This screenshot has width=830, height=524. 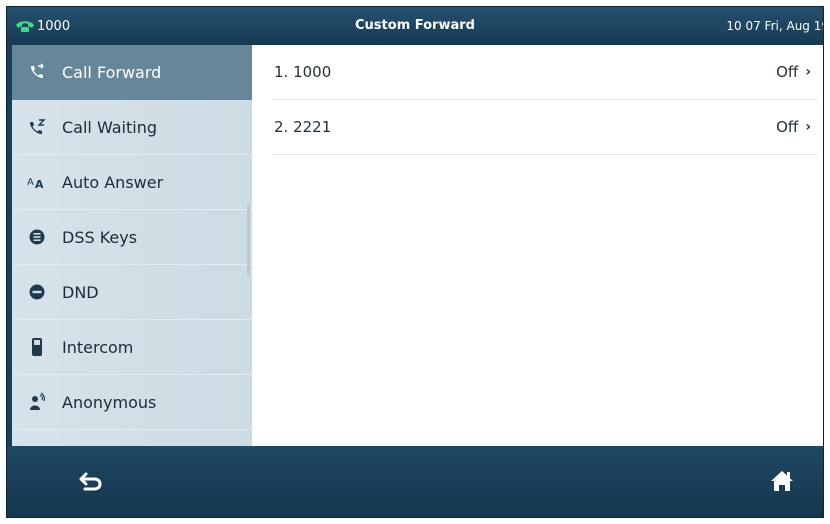 I want to click on sidebar-item-label: DND, so click(x=80, y=292).